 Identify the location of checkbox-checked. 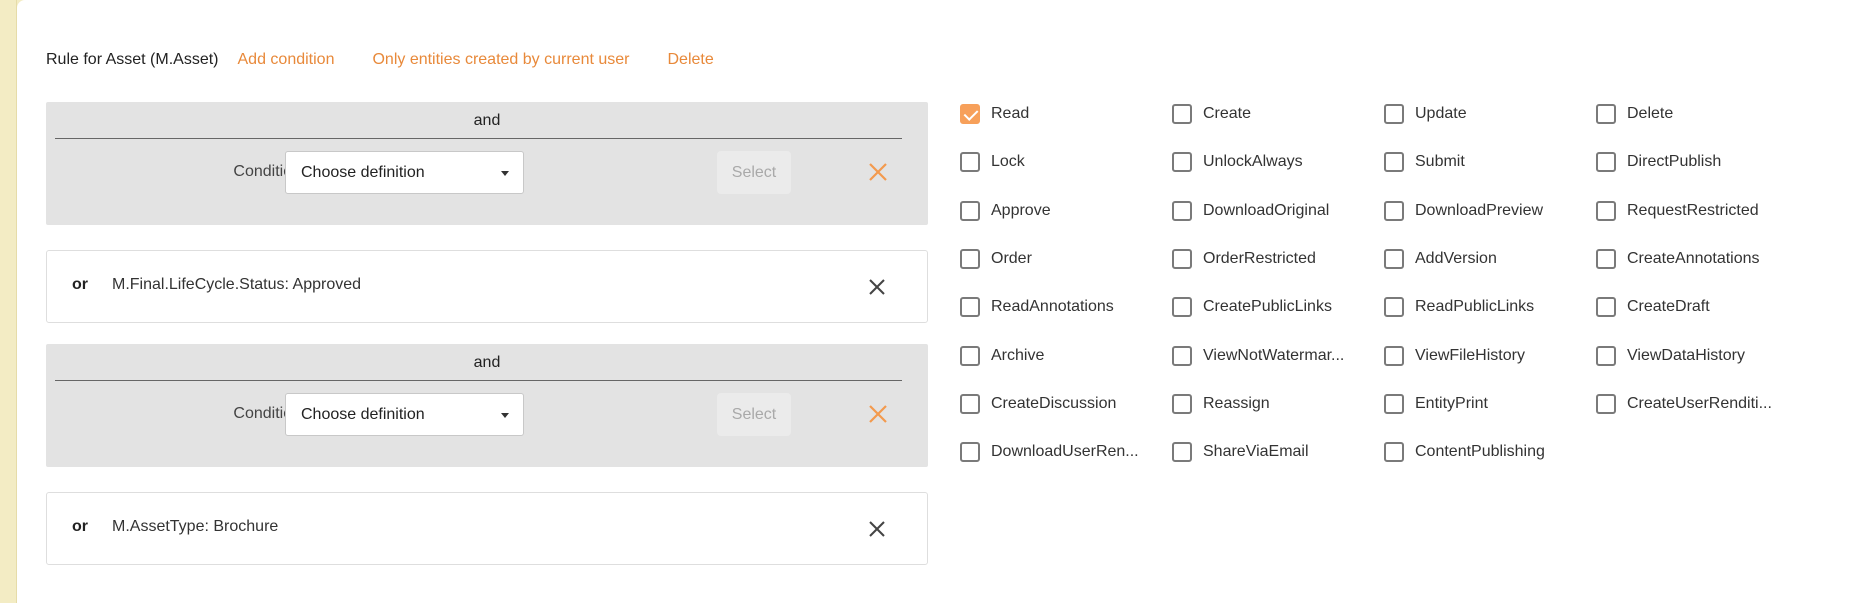
(970, 114).